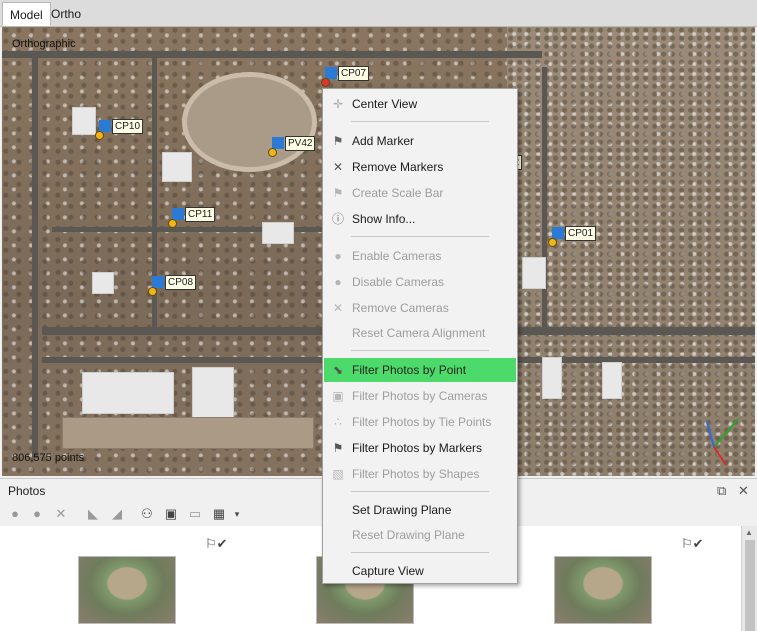  What do you see at coordinates (420, 167) in the screenshot?
I see `menu-remove-markers: ✕ Remove Markers` at bounding box center [420, 167].